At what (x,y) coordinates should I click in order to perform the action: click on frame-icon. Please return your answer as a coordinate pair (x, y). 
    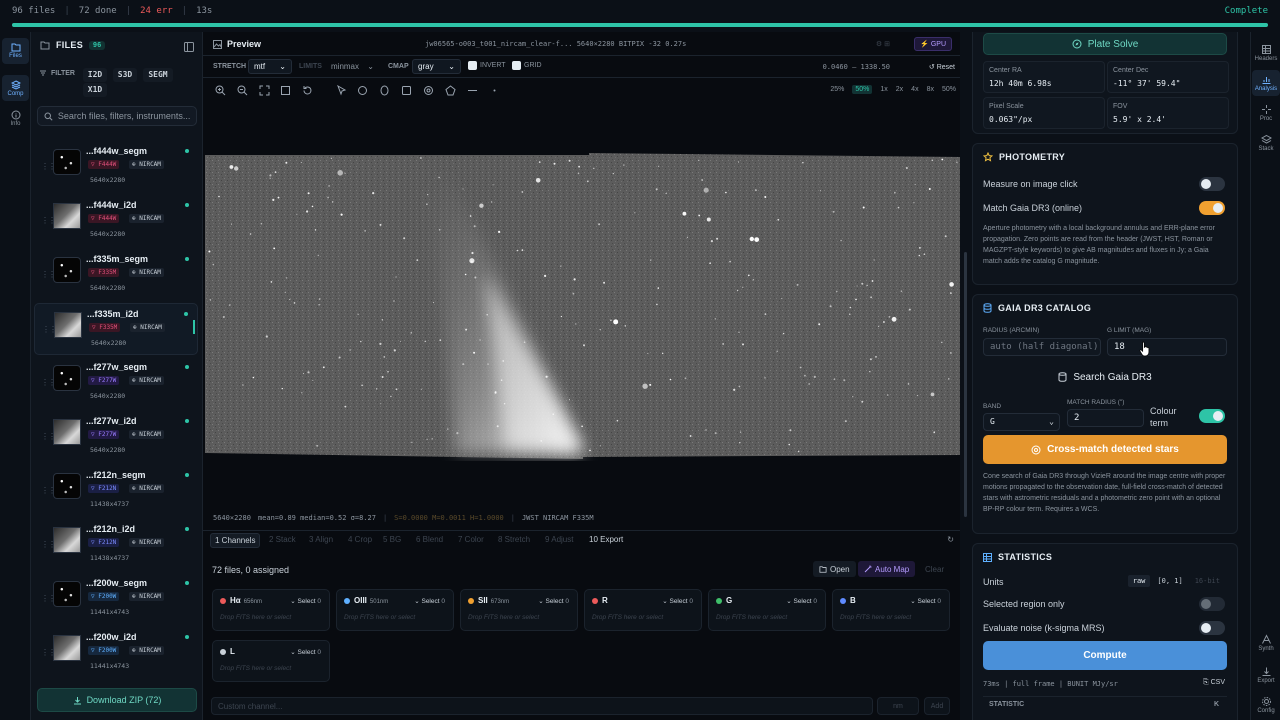
    Looking at the image, I should click on (285, 90).